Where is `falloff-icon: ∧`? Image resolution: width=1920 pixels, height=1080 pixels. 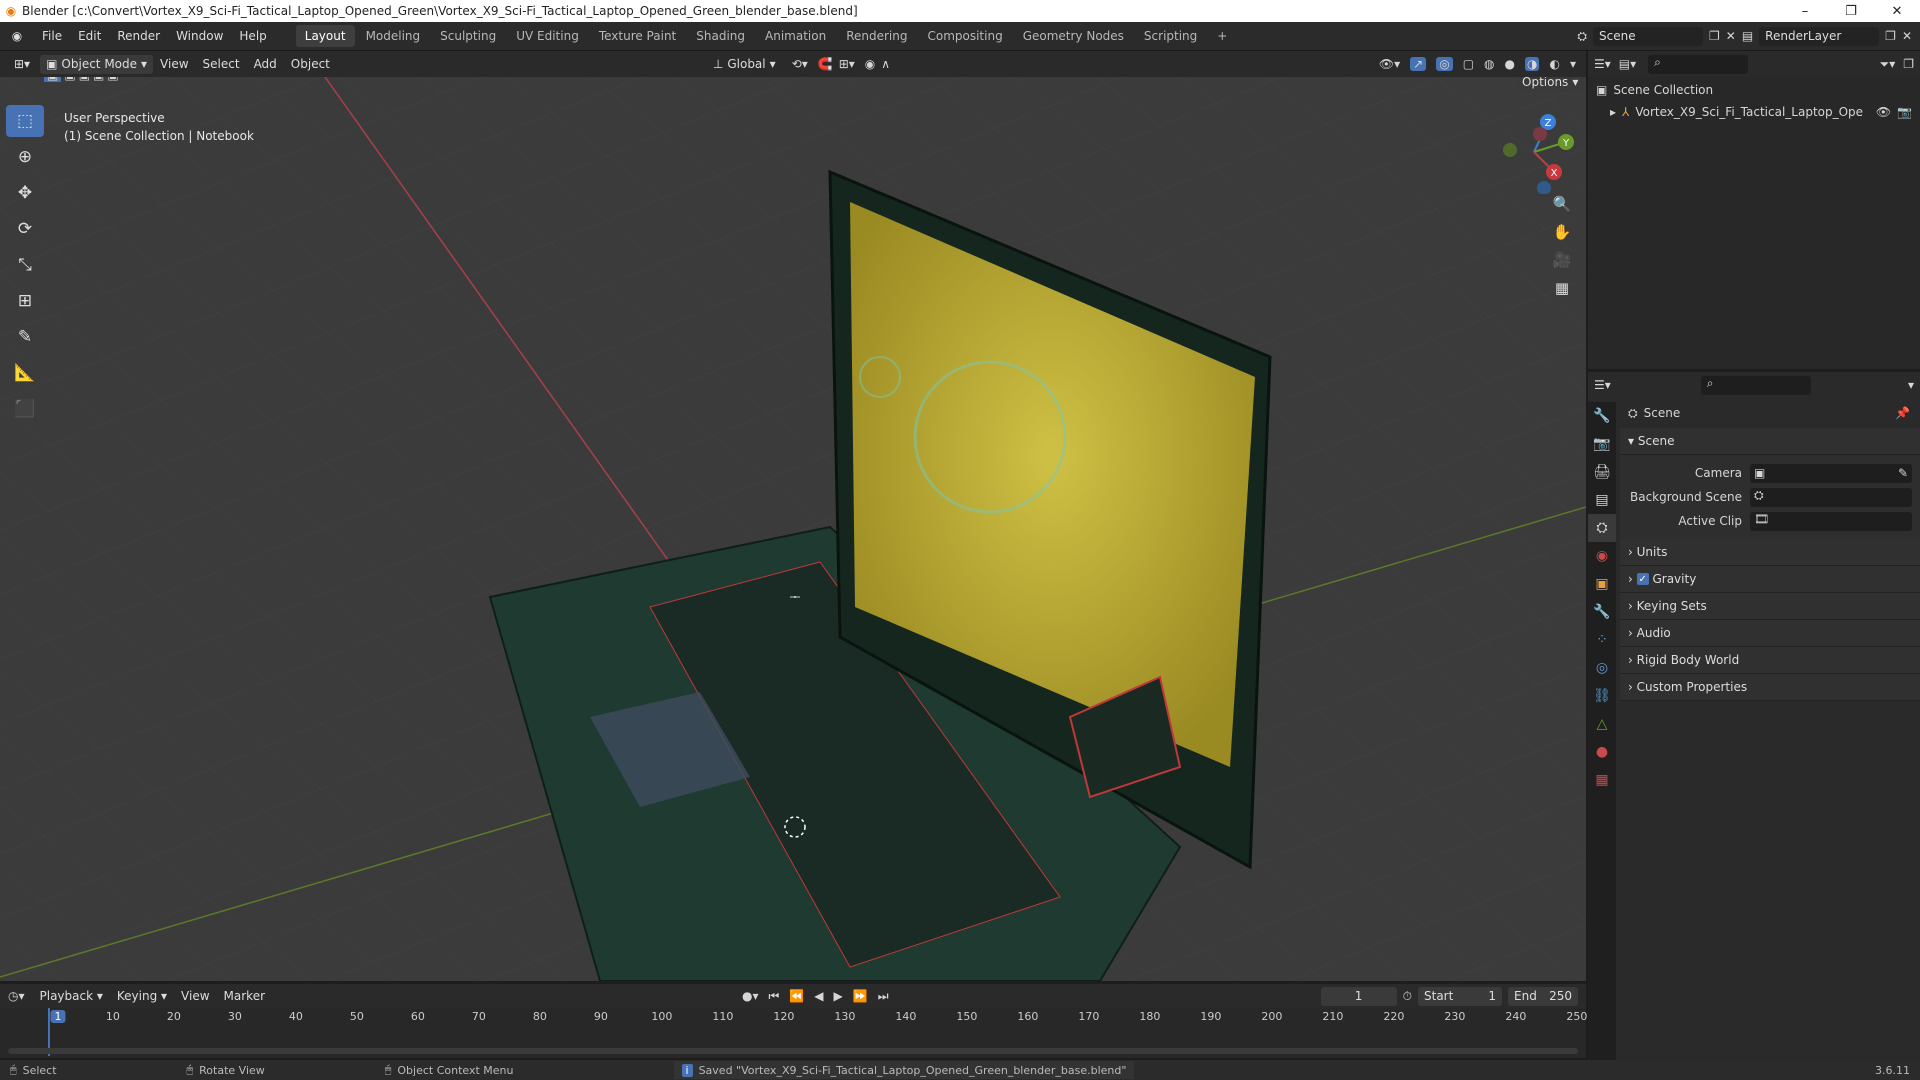 falloff-icon: ∧ is located at coordinates (885, 64).